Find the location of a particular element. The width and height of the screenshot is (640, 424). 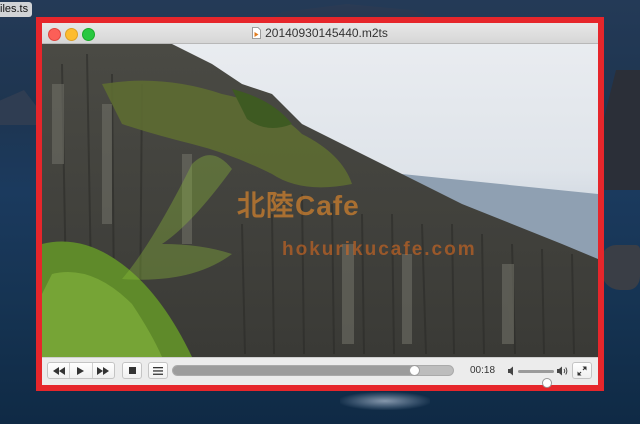

title-bar: 20140930145440.m2ts is located at coordinates (320, 33).